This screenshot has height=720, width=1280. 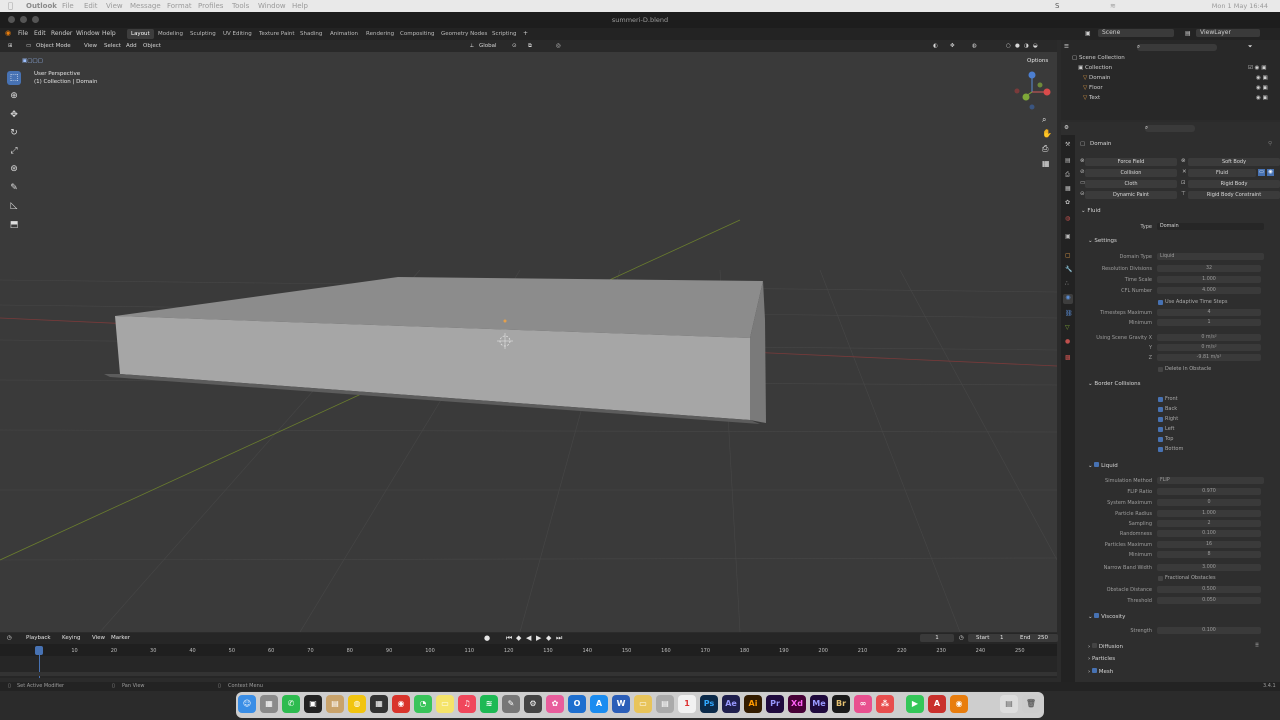 What do you see at coordinates (1113, 6) in the screenshot?
I see `wifi-icon: ≋` at bounding box center [1113, 6].